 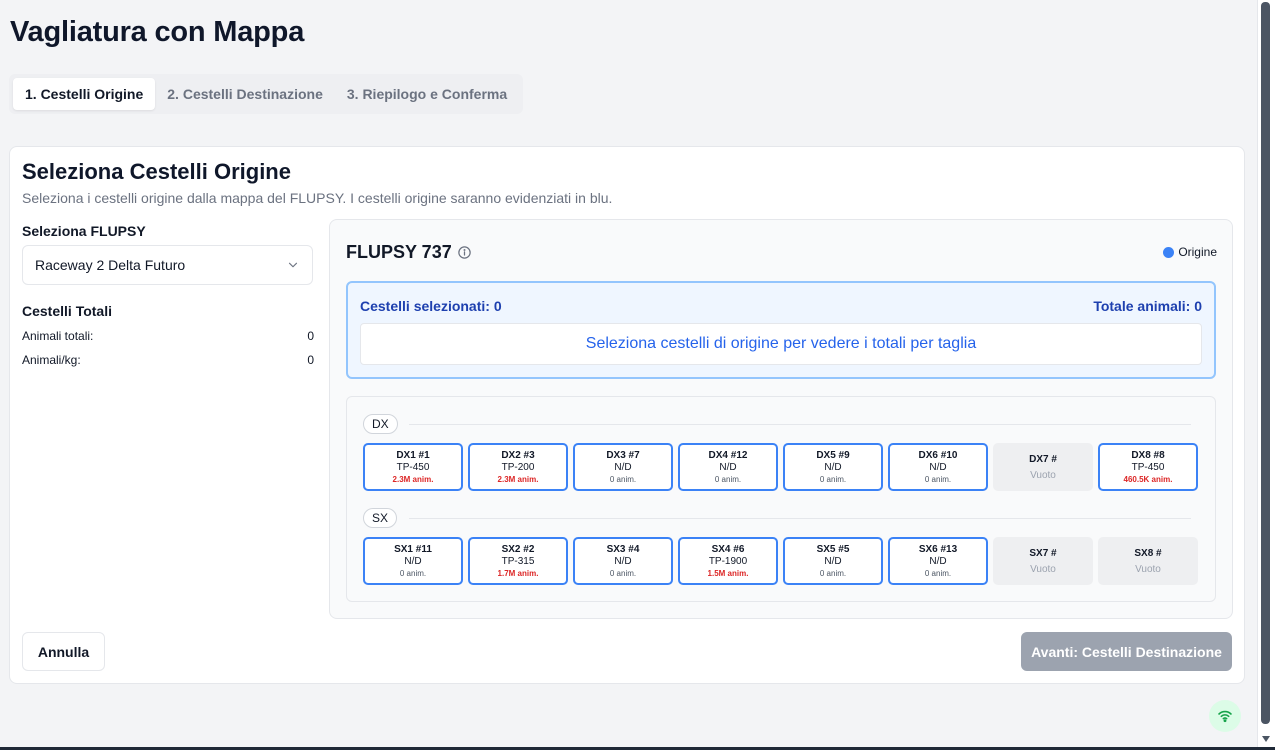 What do you see at coordinates (1190, 252) in the screenshot?
I see `legend: Origine` at bounding box center [1190, 252].